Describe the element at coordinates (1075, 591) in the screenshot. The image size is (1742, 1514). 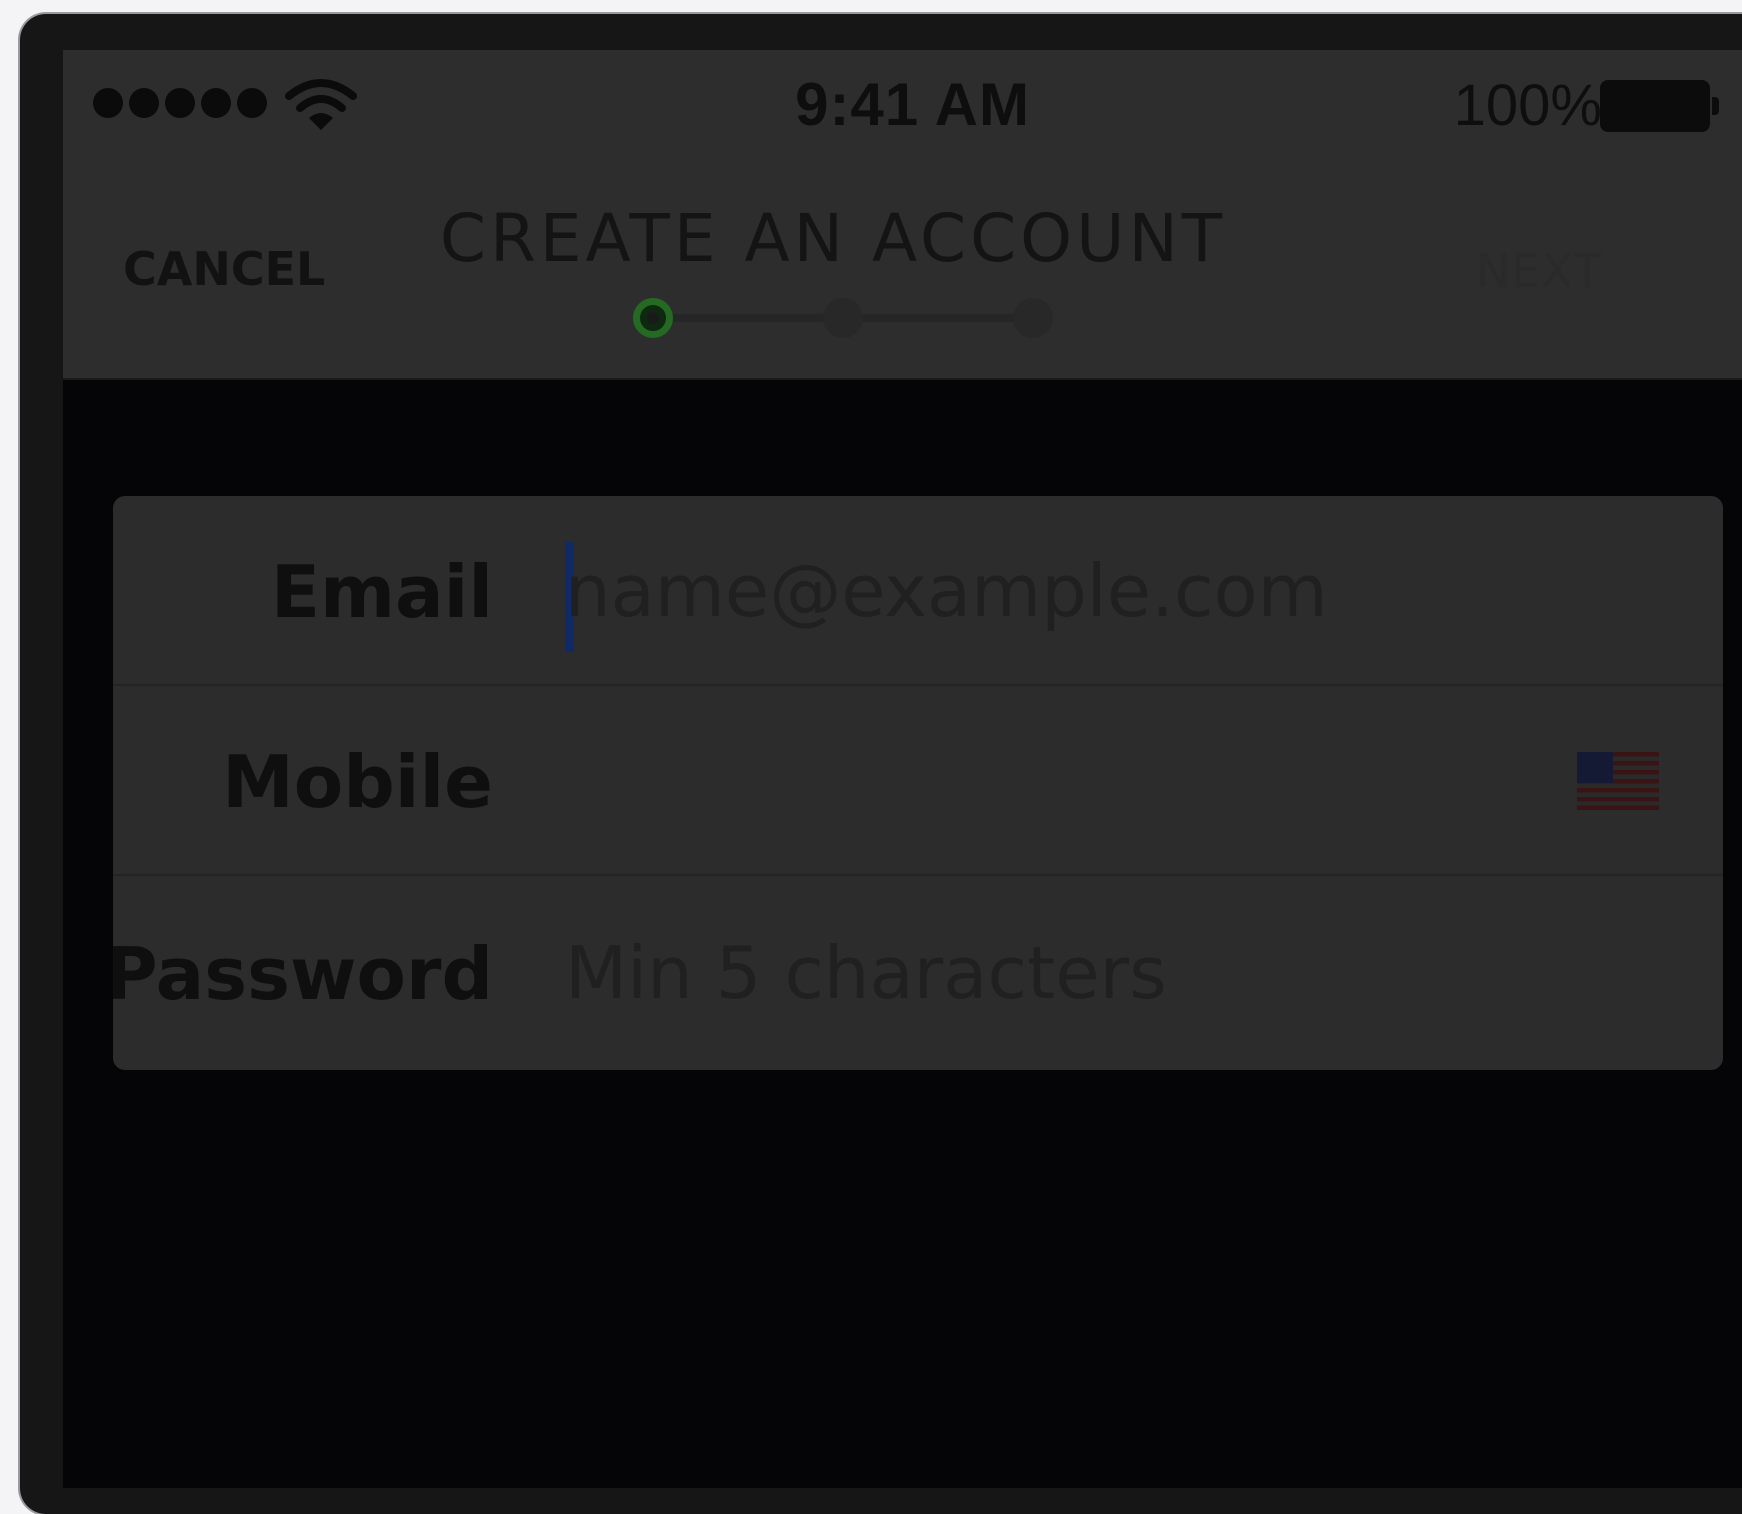
I see `email-field` at that location.